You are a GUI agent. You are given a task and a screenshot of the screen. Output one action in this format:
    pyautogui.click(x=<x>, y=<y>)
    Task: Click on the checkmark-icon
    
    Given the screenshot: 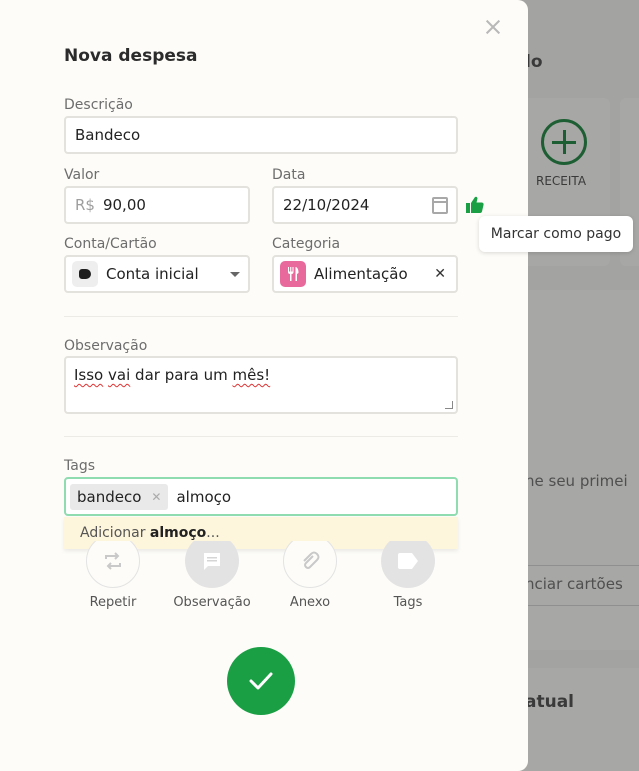 What is the action you would take?
    pyautogui.click(x=261, y=681)
    